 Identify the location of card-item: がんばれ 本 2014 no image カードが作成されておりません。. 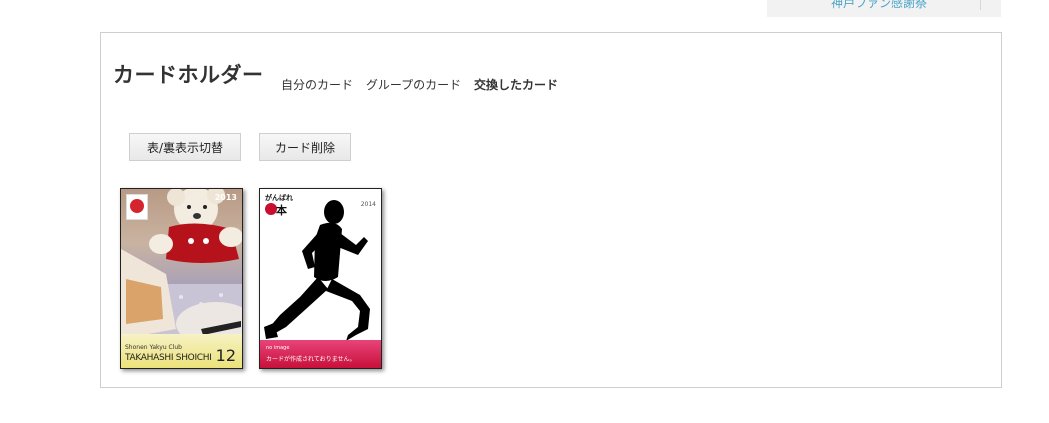
(320, 278).